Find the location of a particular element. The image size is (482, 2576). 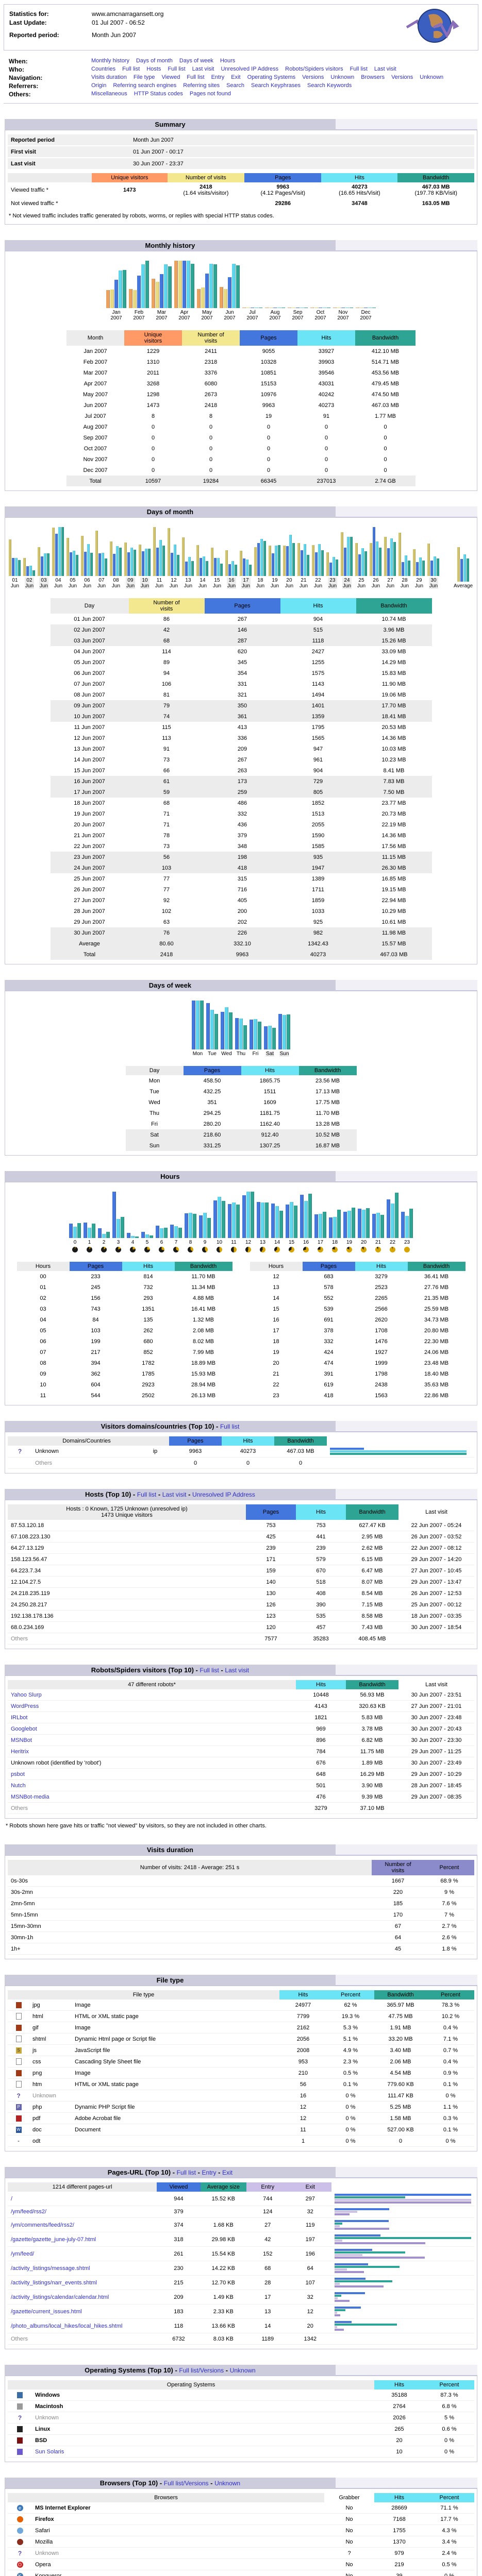

chart-category: 05 Jun is located at coordinates (72, 558).